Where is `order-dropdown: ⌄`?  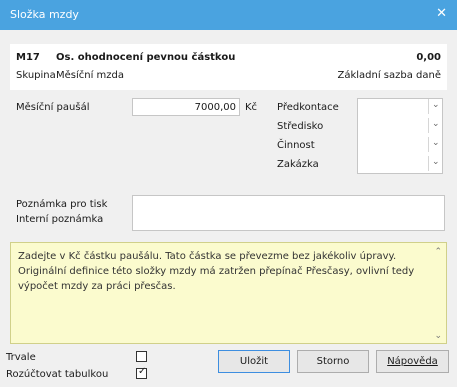 order-dropdown: ⌄ is located at coordinates (435, 163).